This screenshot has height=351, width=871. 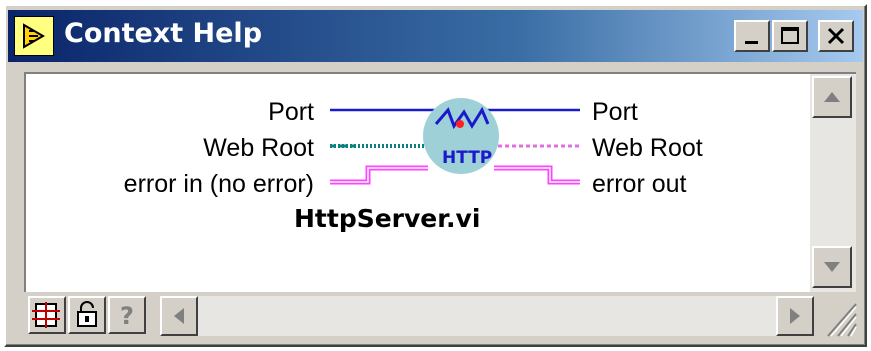 I want to click on show-optional-terminals-button, so click(x=47, y=315).